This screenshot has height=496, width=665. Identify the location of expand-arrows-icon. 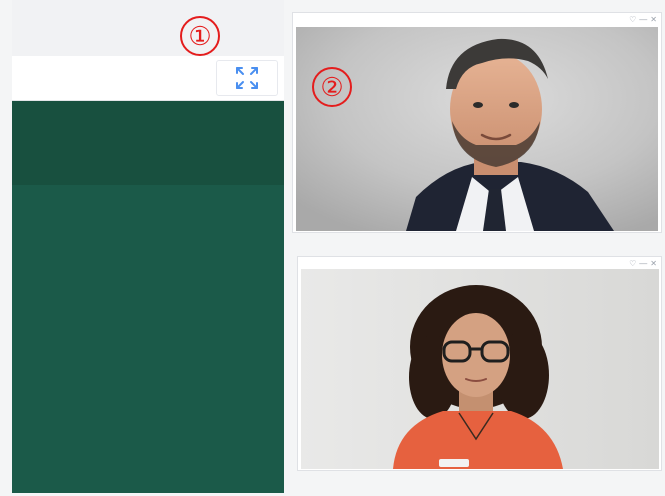
(247, 78).